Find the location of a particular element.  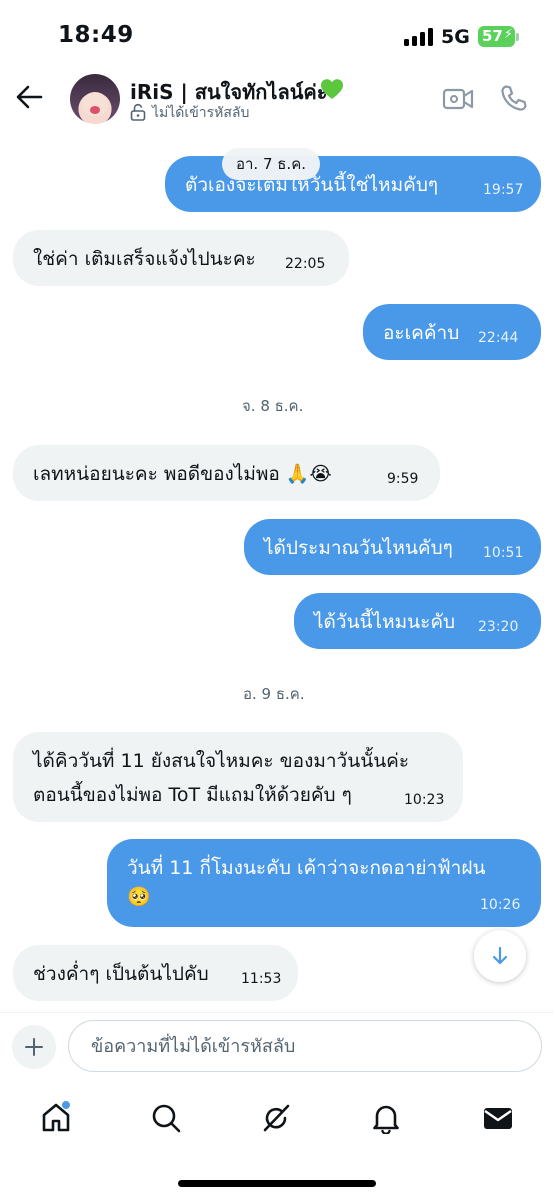

message-time: 19:57 is located at coordinates (503, 190).